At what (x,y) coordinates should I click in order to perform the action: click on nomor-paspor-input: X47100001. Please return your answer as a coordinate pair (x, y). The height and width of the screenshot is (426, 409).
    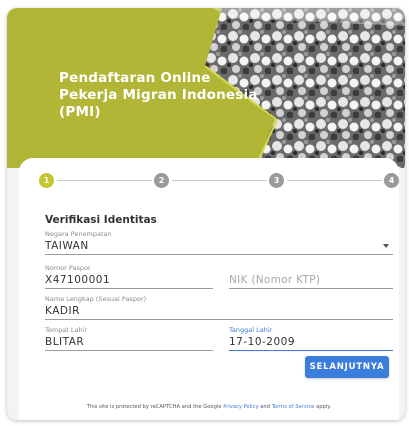
    Looking at the image, I should click on (129, 281).